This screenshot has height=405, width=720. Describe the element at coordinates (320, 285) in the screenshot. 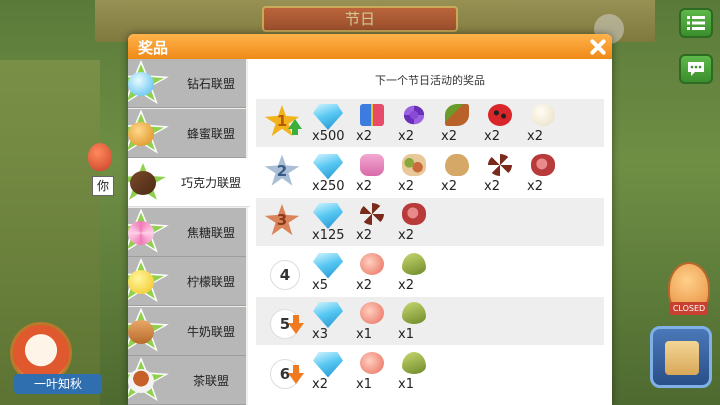

I see `prize-quantity: x5` at that location.